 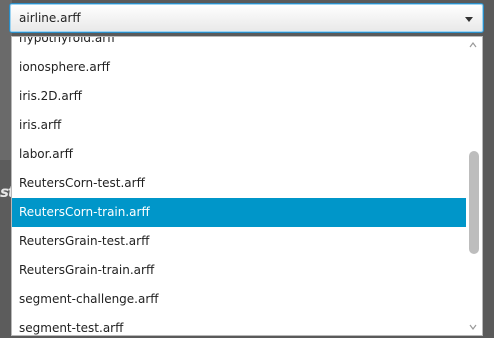 I want to click on list-item: ReutersGrain-test.arff, so click(x=239, y=241).